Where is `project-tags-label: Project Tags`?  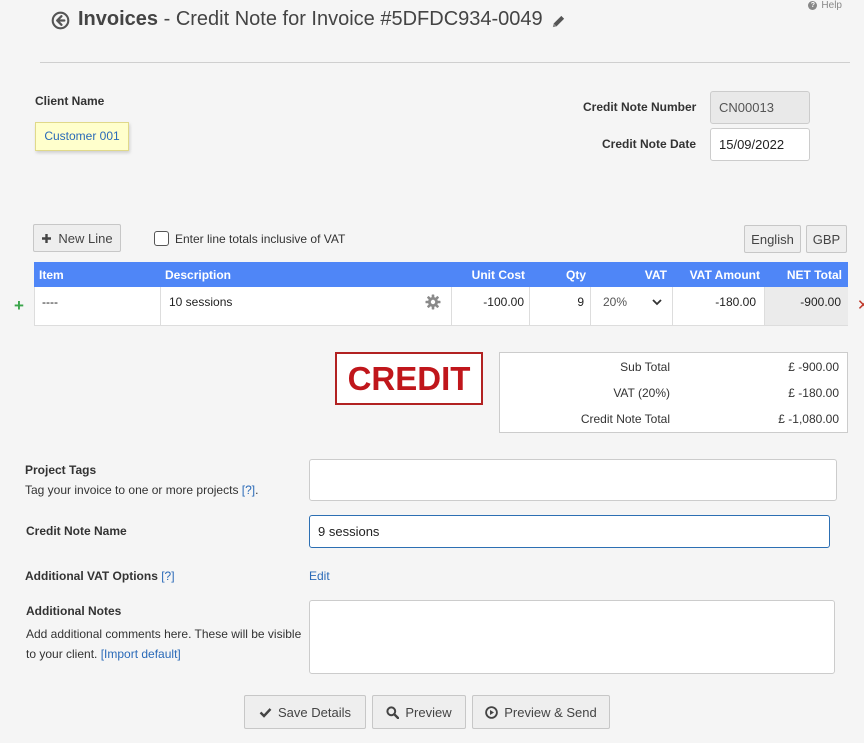
project-tags-label: Project Tags is located at coordinates (61, 470).